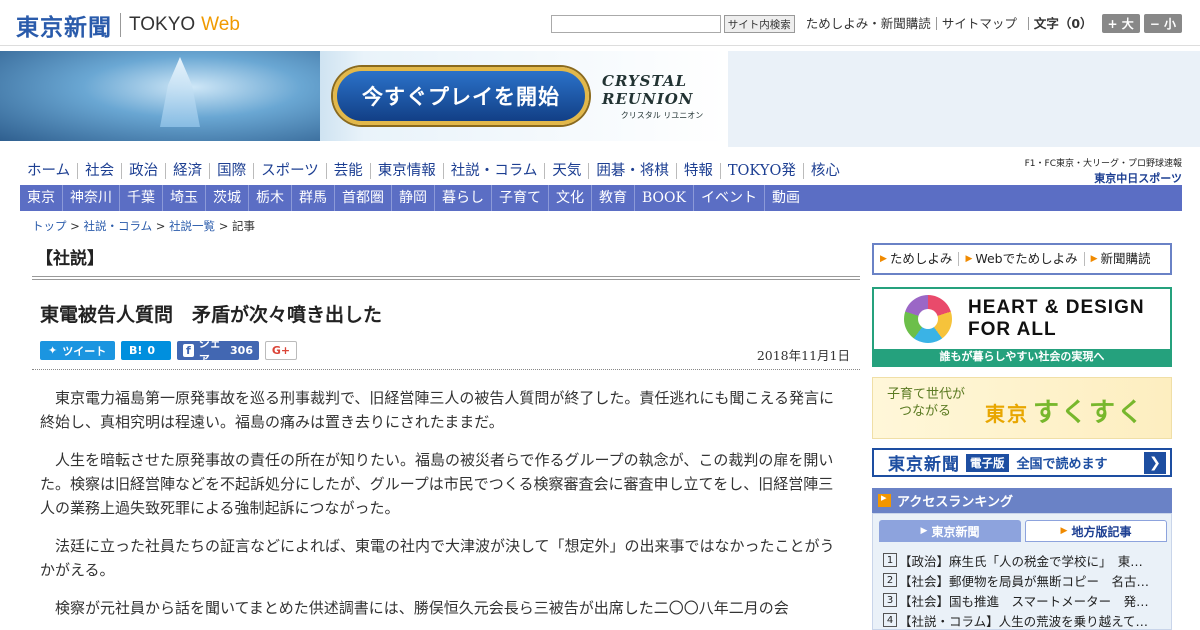 The height and width of the screenshot is (630, 1200). What do you see at coordinates (612, 198) in the screenshot?
I see `nav-secondary-item-12: 教育` at bounding box center [612, 198].